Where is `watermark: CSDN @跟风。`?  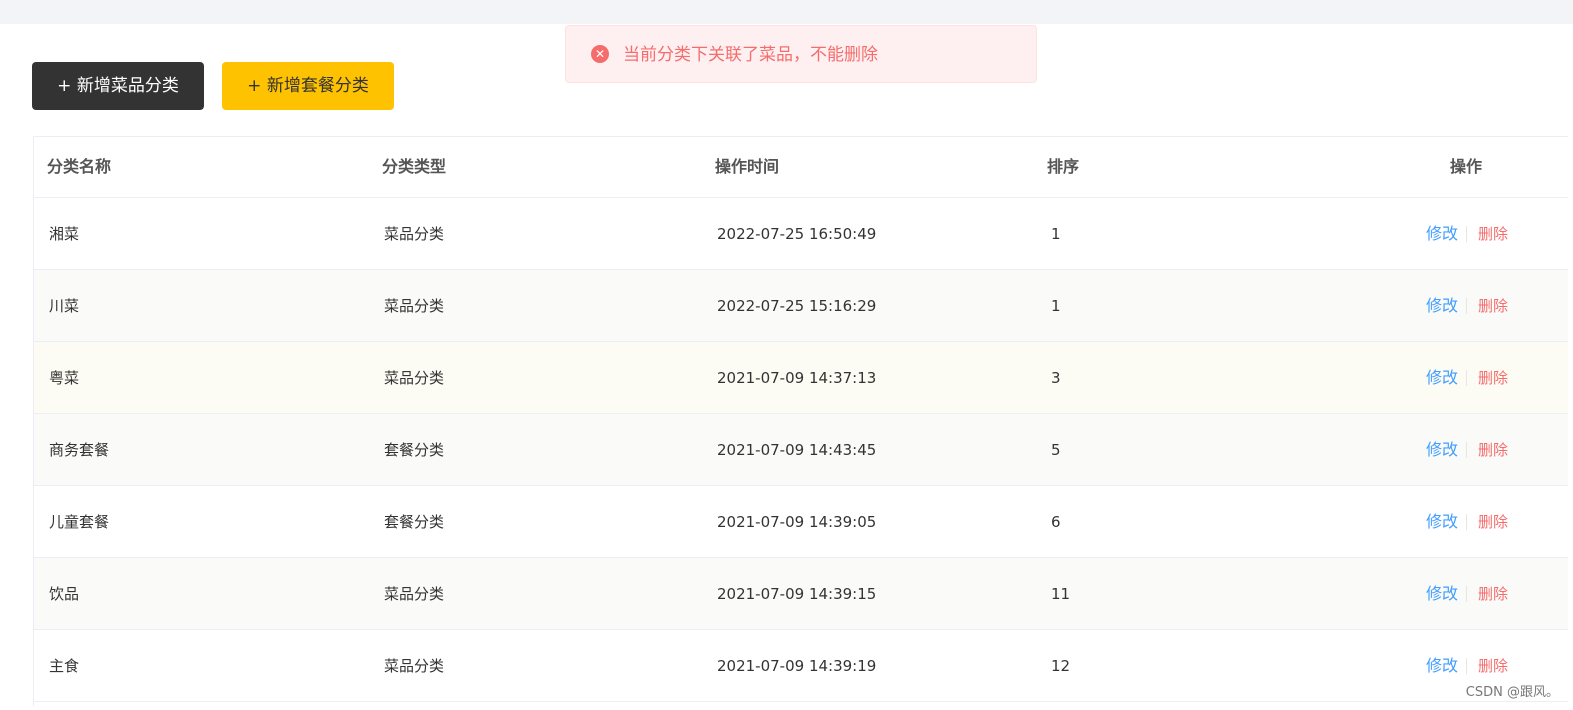 watermark: CSDN @跟风。 is located at coordinates (1512, 692).